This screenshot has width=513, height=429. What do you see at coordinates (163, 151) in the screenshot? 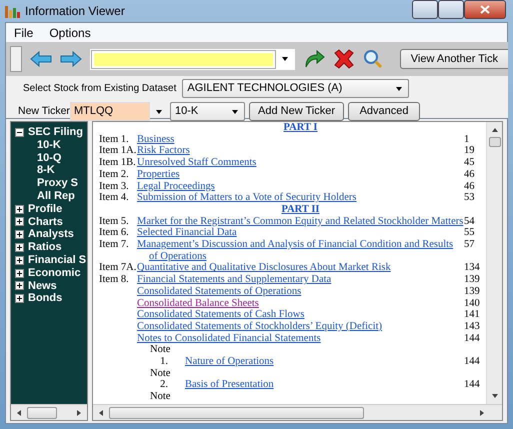
I see `toc-link: Risk Factors` at bounding box center [163, 151].